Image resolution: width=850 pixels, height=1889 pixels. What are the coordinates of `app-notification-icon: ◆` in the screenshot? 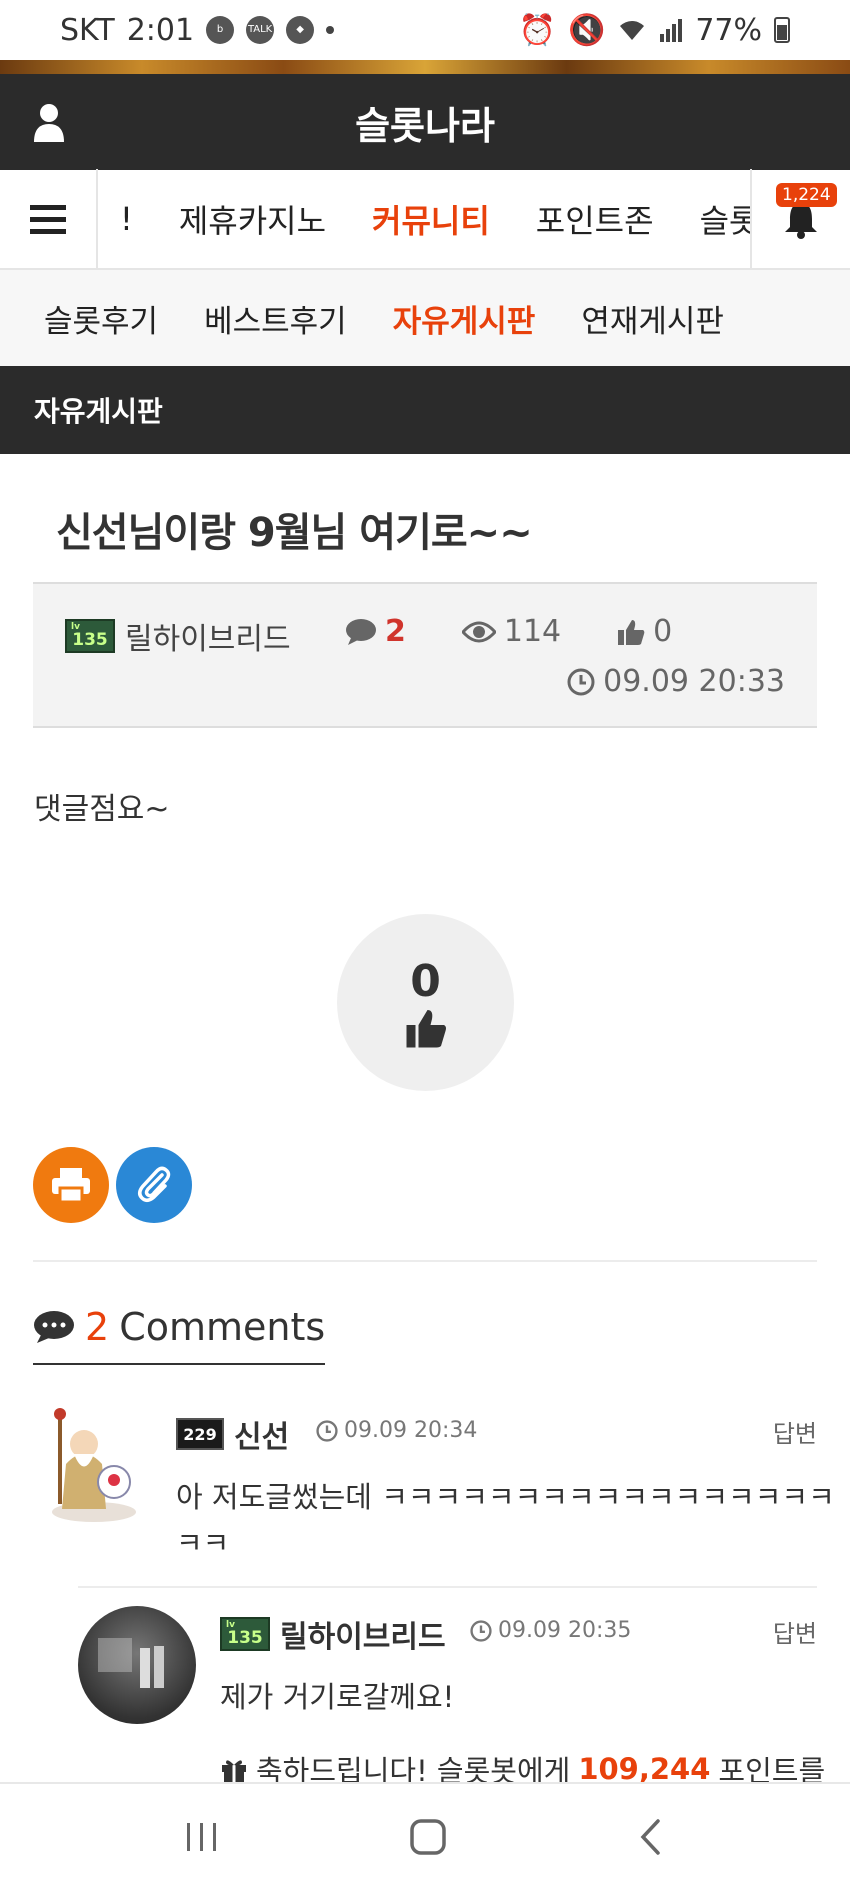 It's located at (300, 30).